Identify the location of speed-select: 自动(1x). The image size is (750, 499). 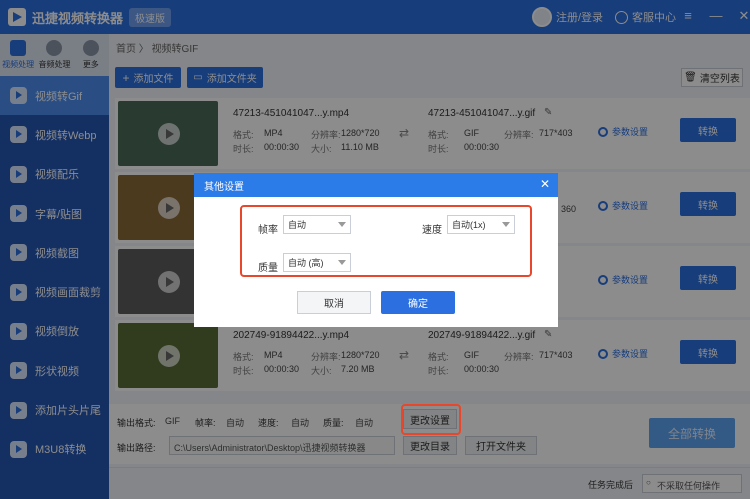
(481, 224).